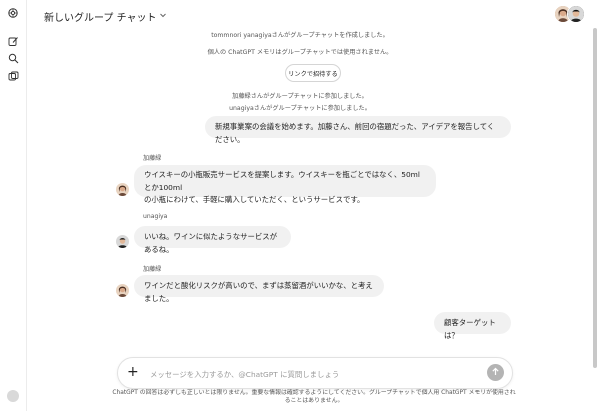 Image resolution: width=600 pixels, height=411 pixels. I want to click on message-bubble: いいね。ワインに似たようなサービスがあるね。, so click(212, 240).